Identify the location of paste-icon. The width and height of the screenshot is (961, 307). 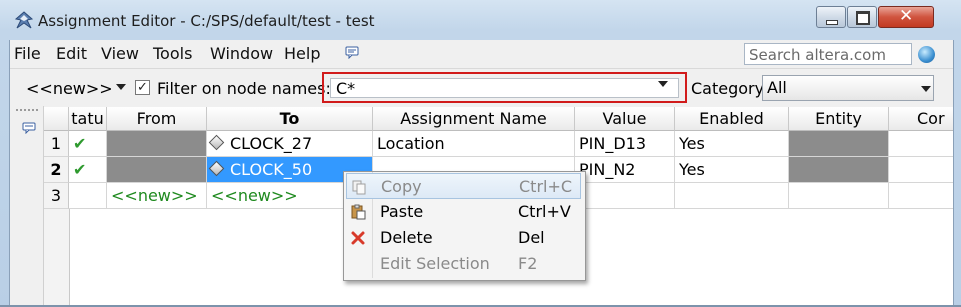
(358, 212).